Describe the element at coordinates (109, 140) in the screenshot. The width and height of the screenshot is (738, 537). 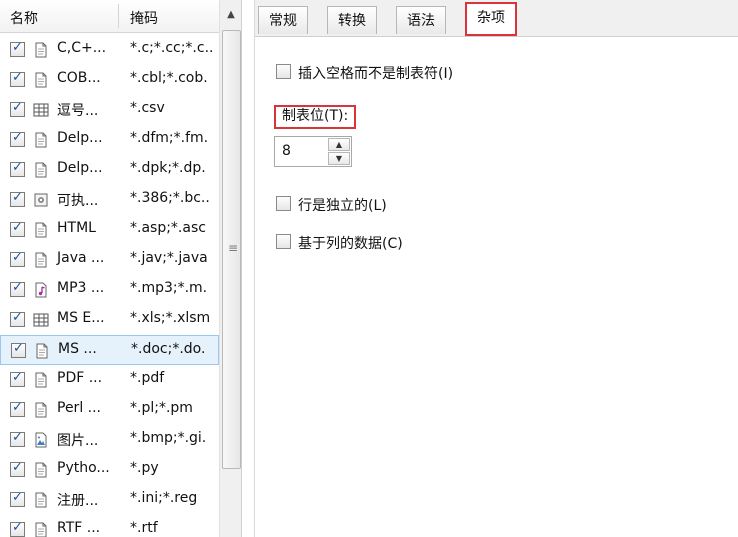
I see `file-type-row: Delp... *.dfm;*.fm.` at that location.